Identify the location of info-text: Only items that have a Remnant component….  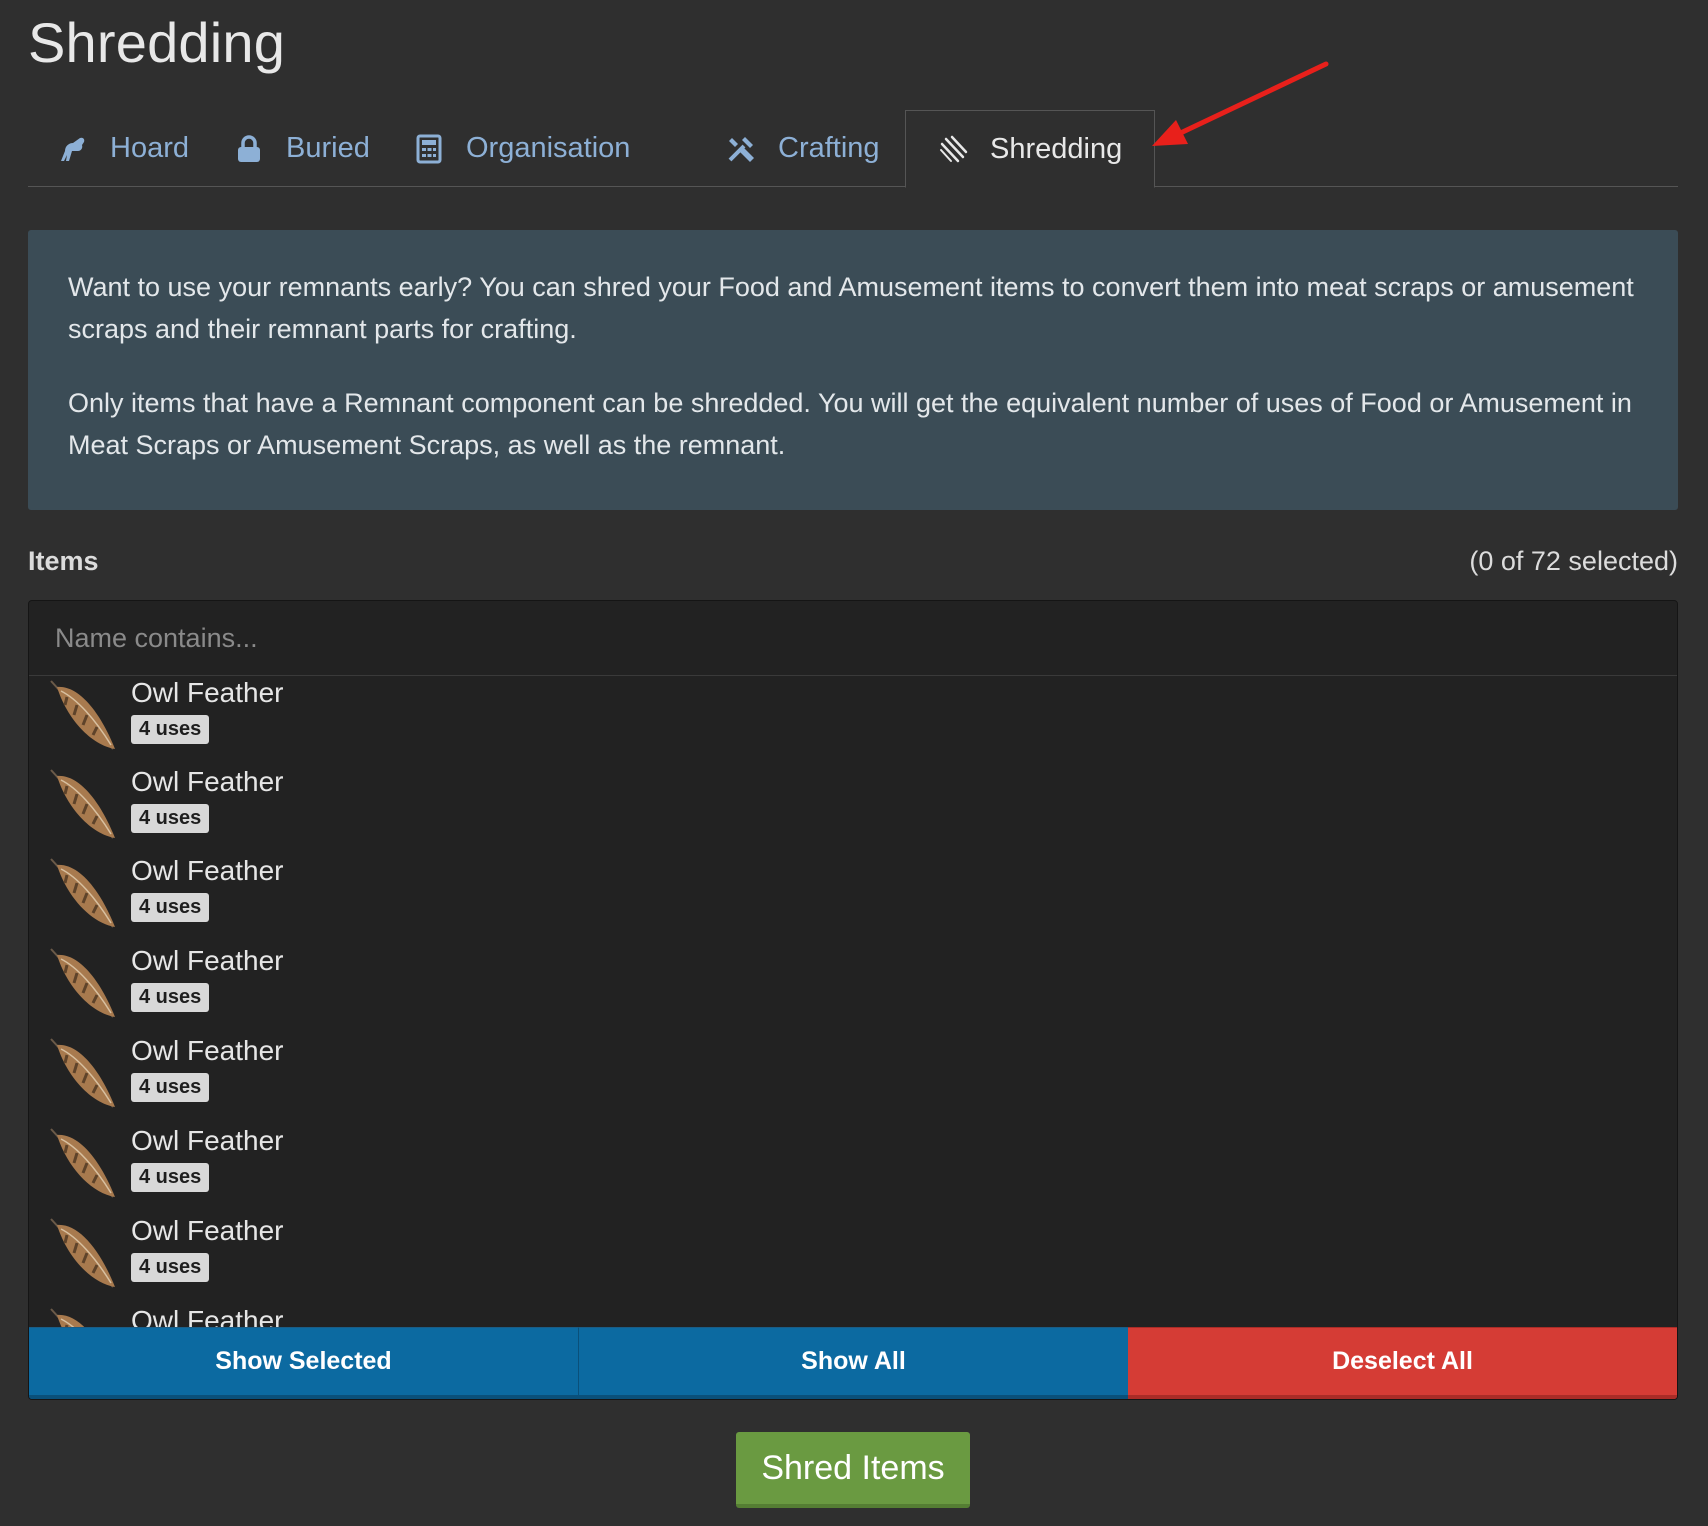
(850, 424).